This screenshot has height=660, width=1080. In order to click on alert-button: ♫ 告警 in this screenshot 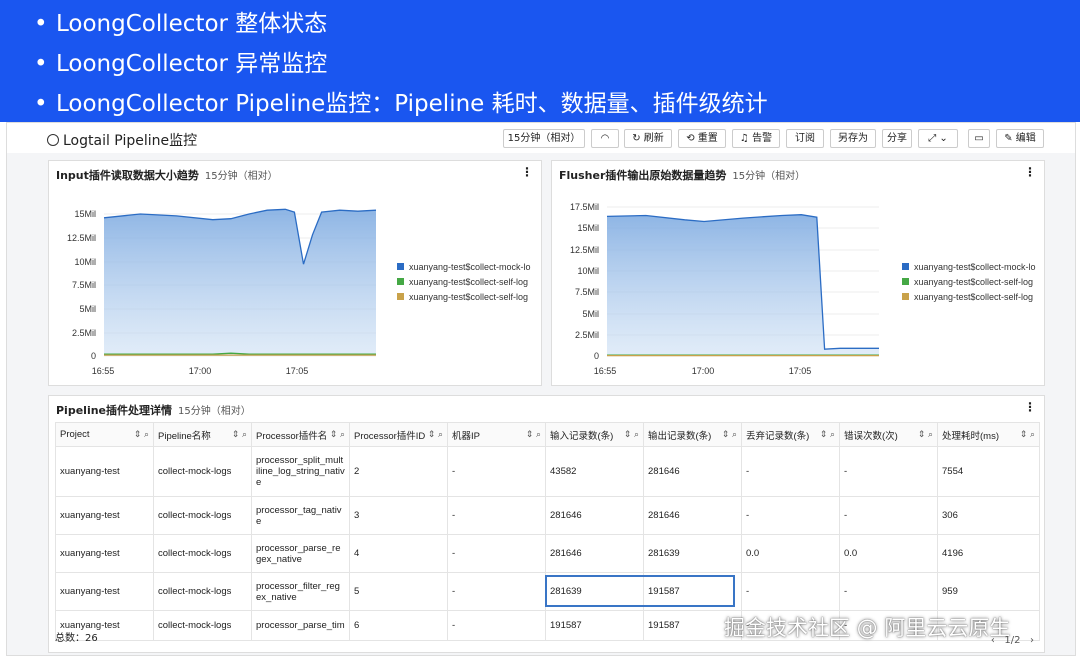, I will do `click(756, 138)`.